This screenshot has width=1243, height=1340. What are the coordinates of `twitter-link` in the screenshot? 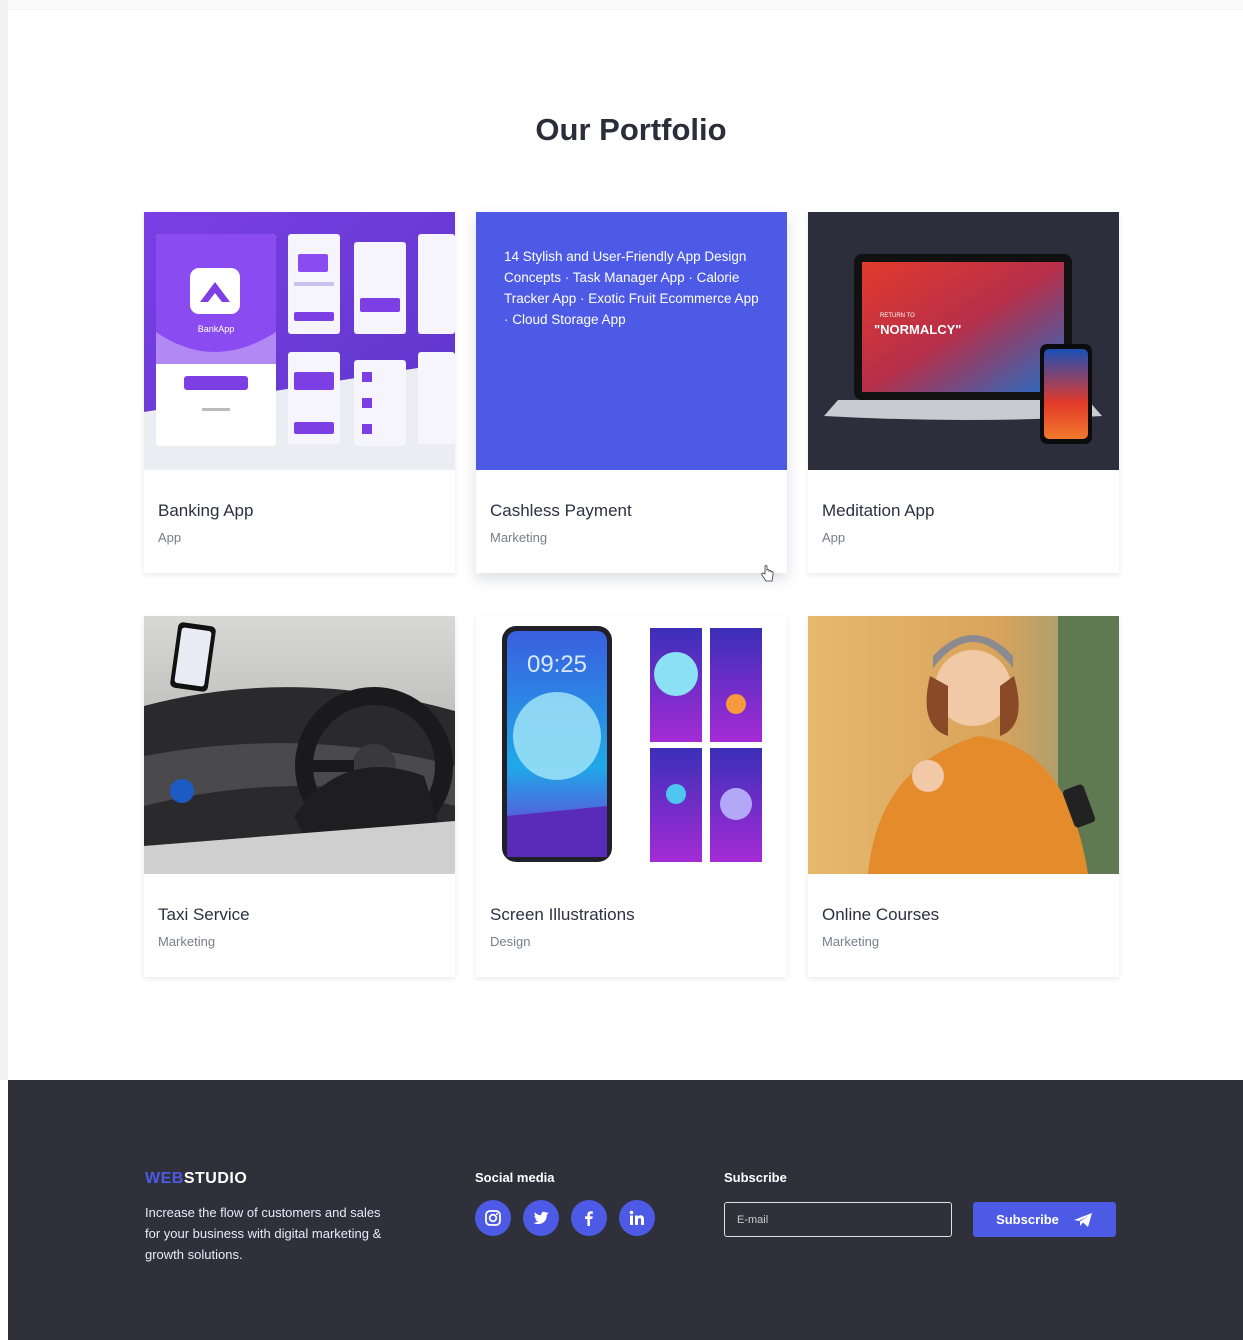 It's located at (541, 1218).